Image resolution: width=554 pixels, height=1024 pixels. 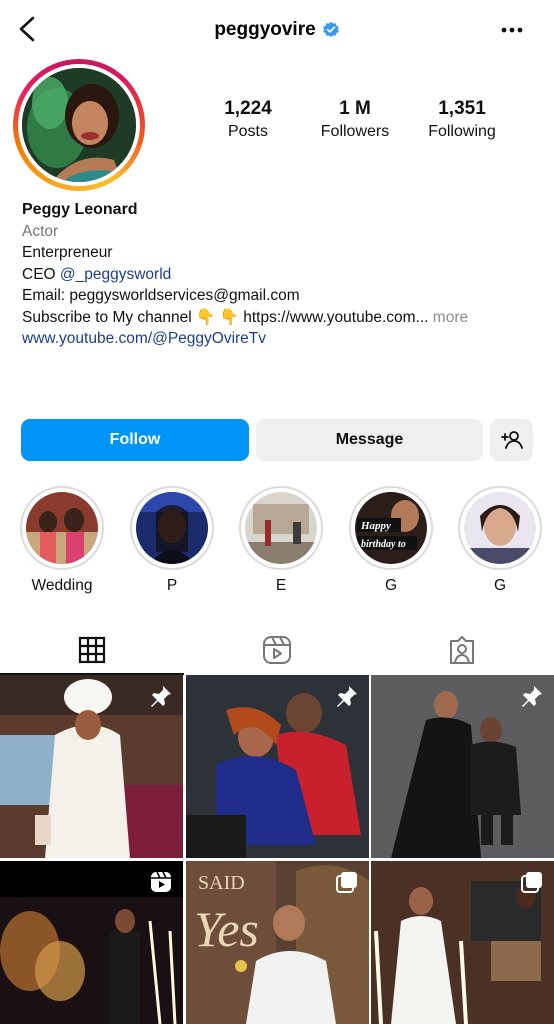 I want to click on highlight-wedding: Wedding, so click(x=62, y=540).